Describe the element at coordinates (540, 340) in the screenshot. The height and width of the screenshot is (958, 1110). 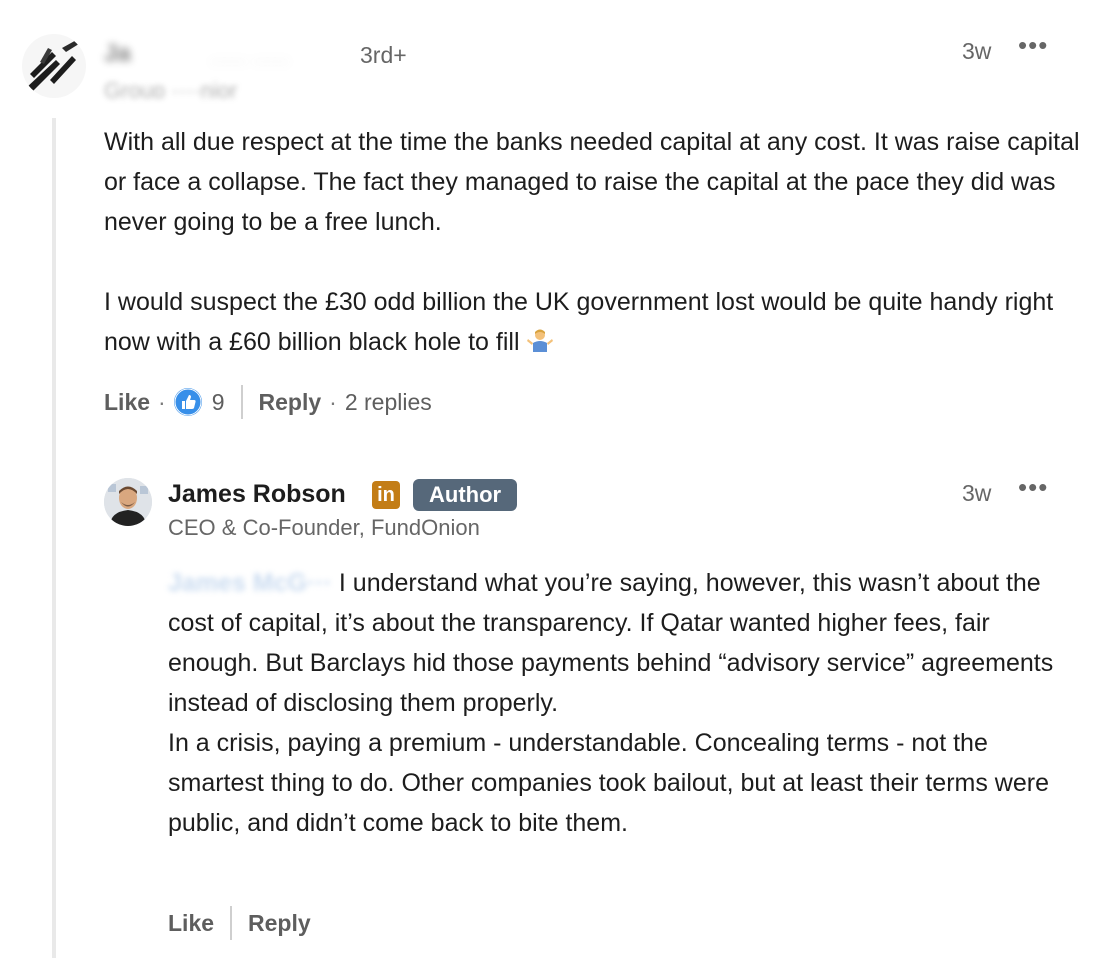
I see `person-shrugging-emoji` at that location.